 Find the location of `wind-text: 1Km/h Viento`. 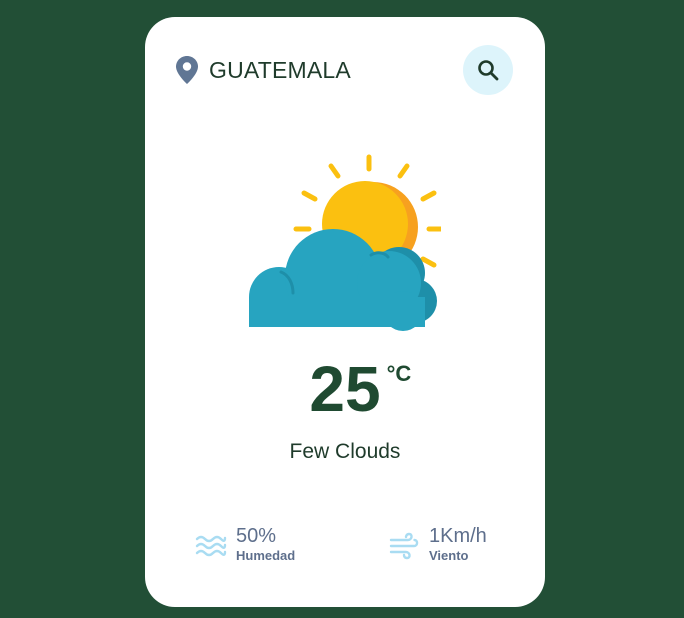

wind-text: 1Km/h Viento is located at coordinates (458, 545).